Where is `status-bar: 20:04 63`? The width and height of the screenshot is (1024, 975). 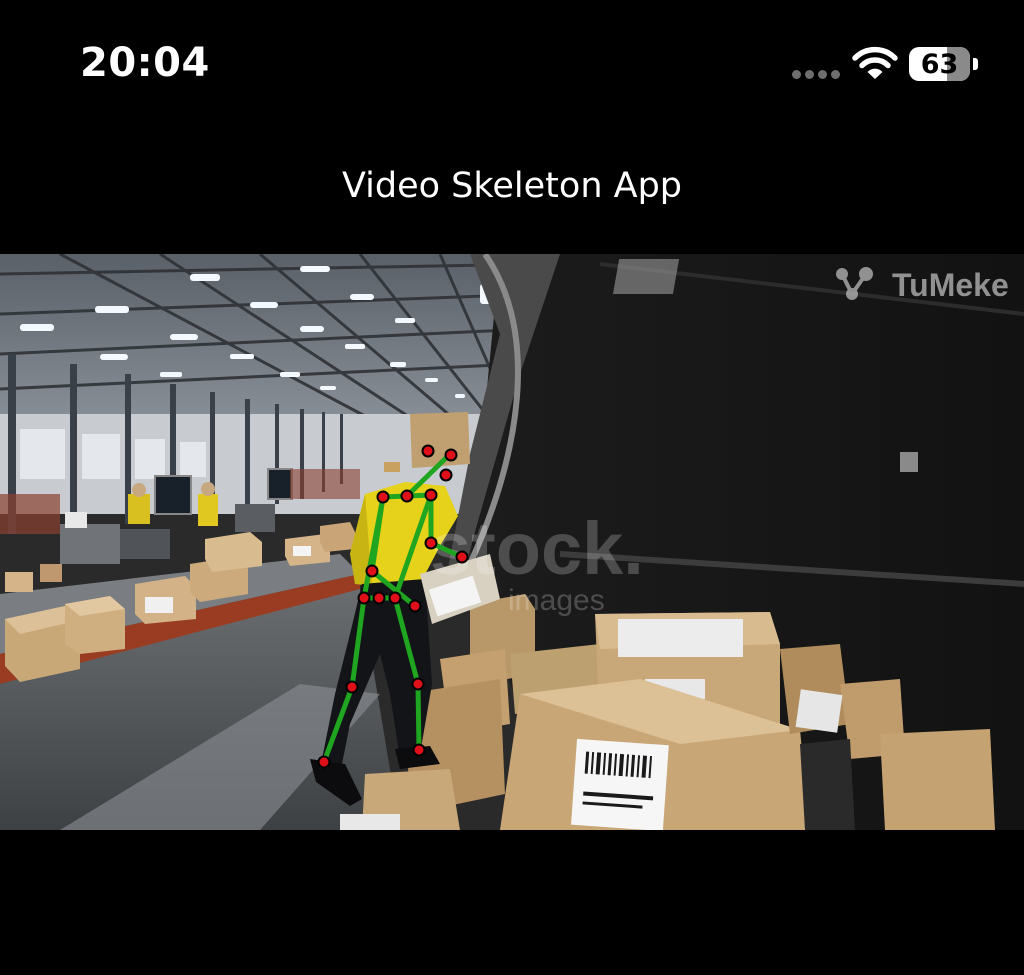
status-bar: 20:04 63 is located at coordinates (512, 60).